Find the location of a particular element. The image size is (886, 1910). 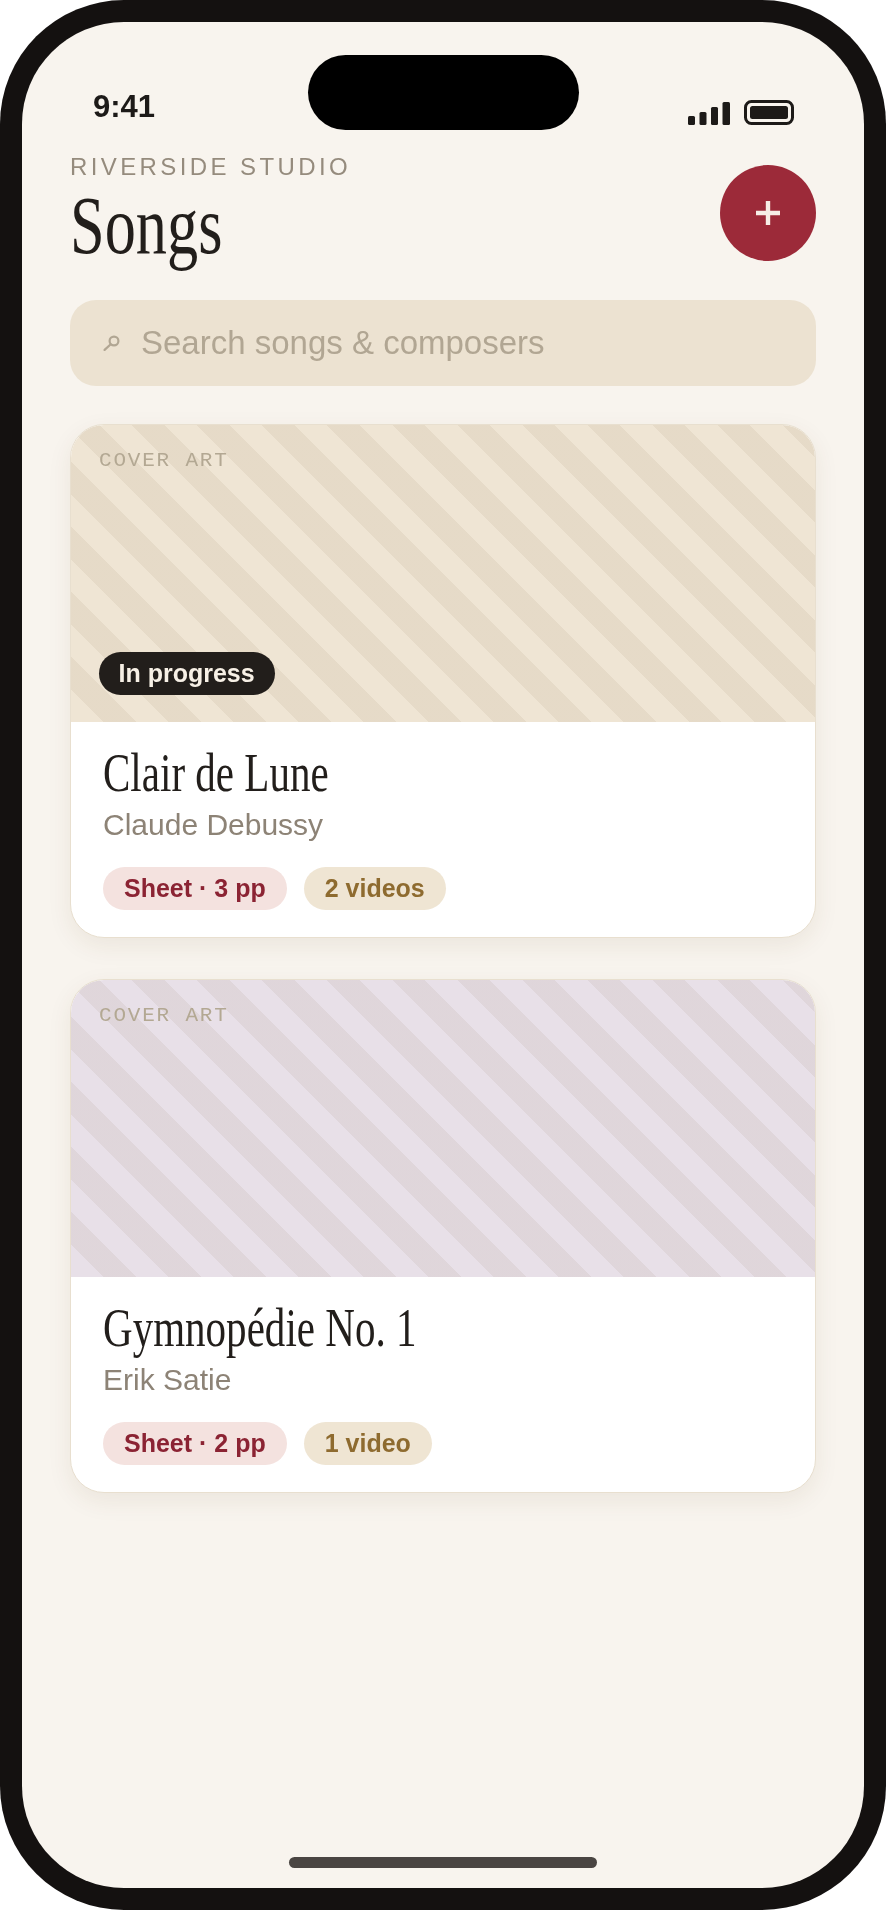

video-count-tag: 1 video is located at coordinates (367, 1443).